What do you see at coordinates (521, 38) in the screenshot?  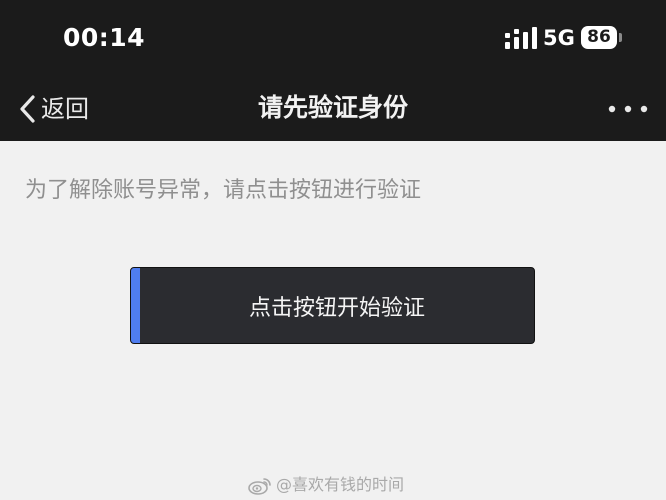 I see `signal-icon` at bounding box center [521, 38].